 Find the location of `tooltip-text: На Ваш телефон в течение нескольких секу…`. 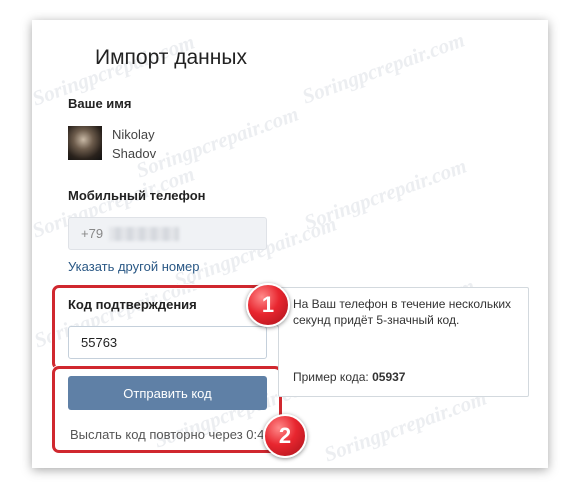

tooltip-text: На Ваш телефон в течение нескольких секу… is located at coordinates (402, 312).